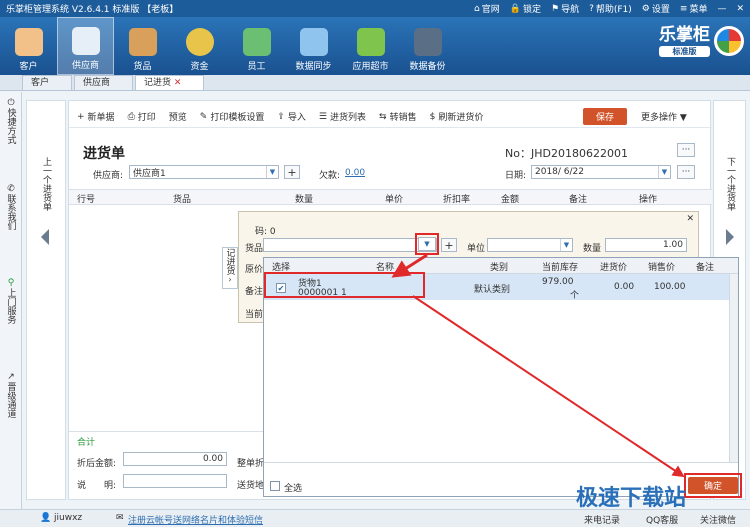  Describe the element at coordinates (662, 519) in the screenshot. I see `qq-service-button: QQ客服` at that location.